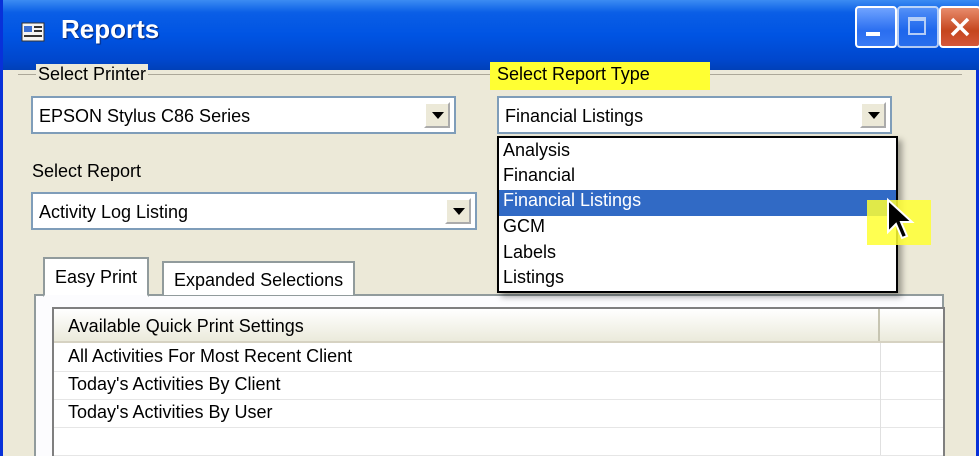  I want to click on maximize-button, so click(918, 27).